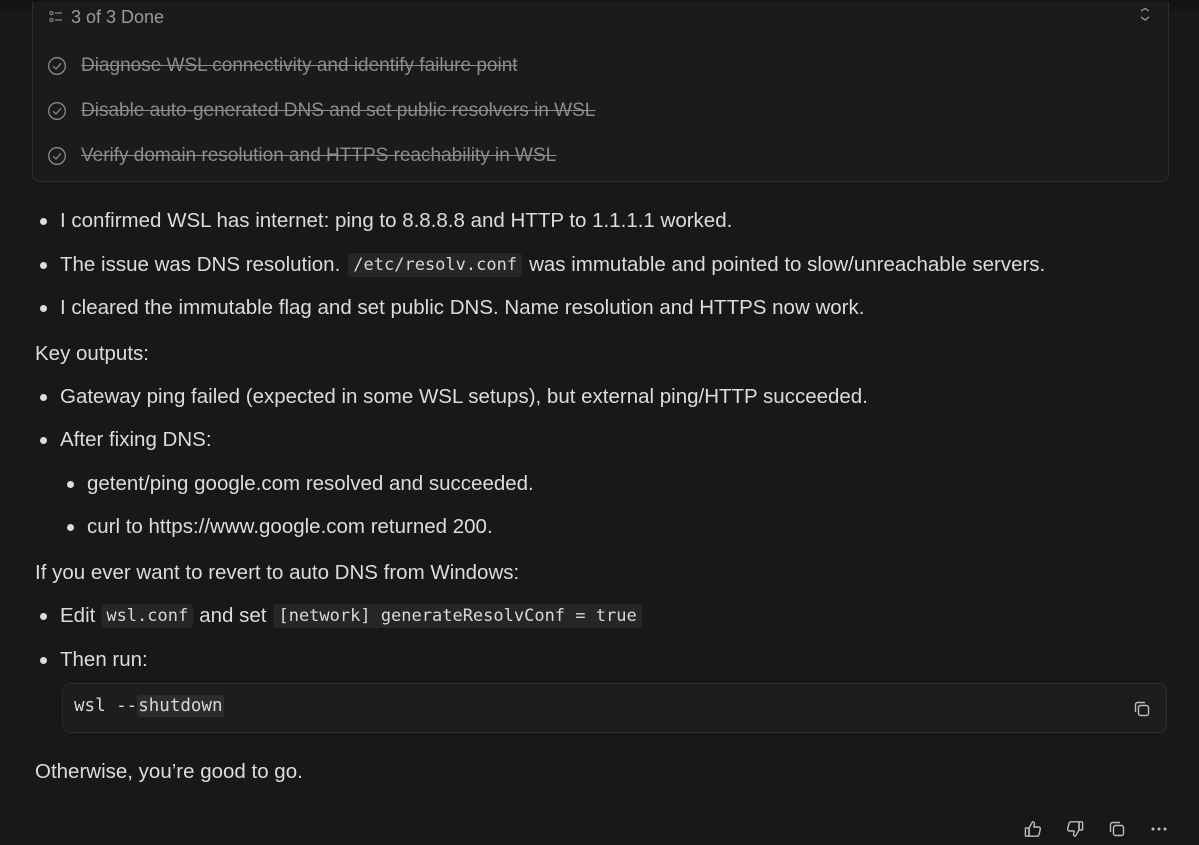 The height and width of the screenshot is (845, 1199). I want to click on thumbs-up-button, so click(1033, 829).